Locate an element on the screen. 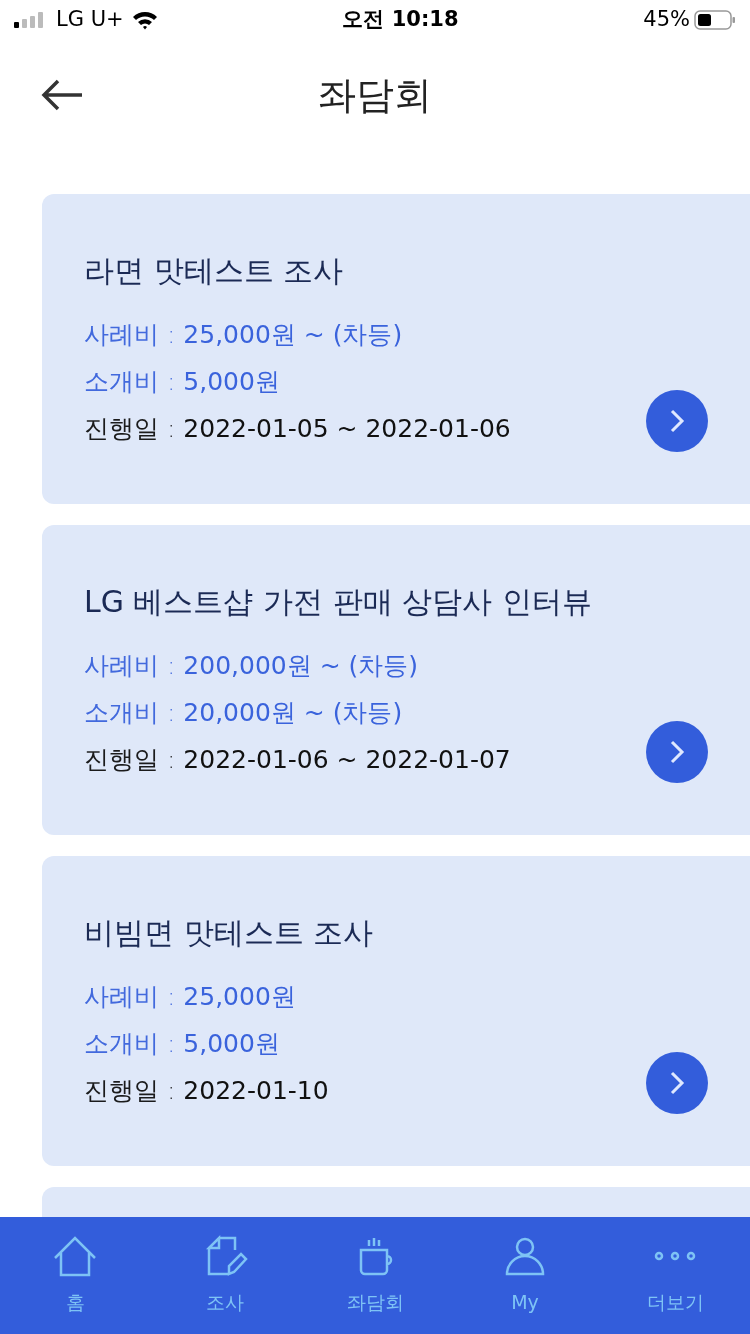 The height and width of the screenshot is (1334, 750). tab-item: My is located at coordinates (525, 1275).